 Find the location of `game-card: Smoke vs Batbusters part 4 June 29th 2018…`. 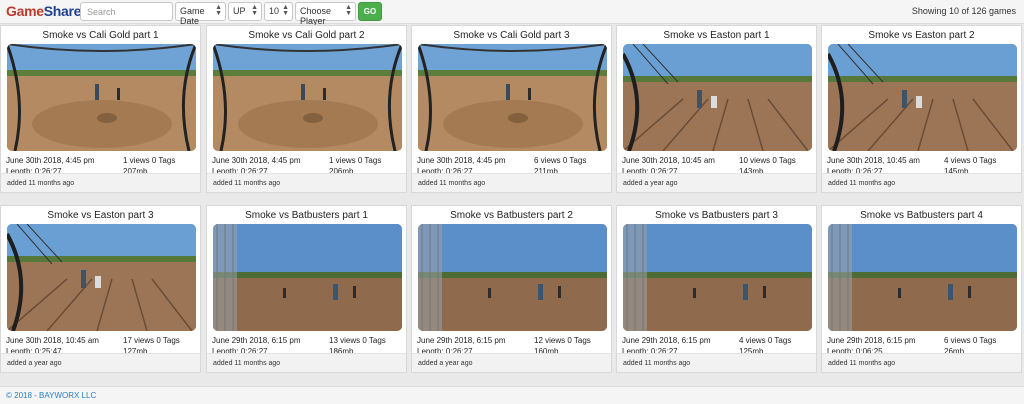

game-card: Smoke vs Batbusters part 4 June 29th 2018… is located at coordinates (921, 289).